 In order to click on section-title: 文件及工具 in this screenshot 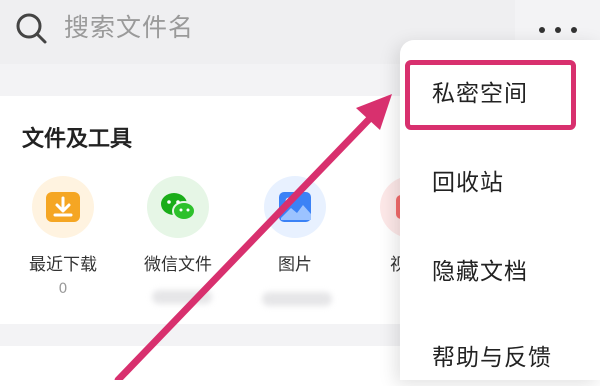, I will do `click(77, 139)`.